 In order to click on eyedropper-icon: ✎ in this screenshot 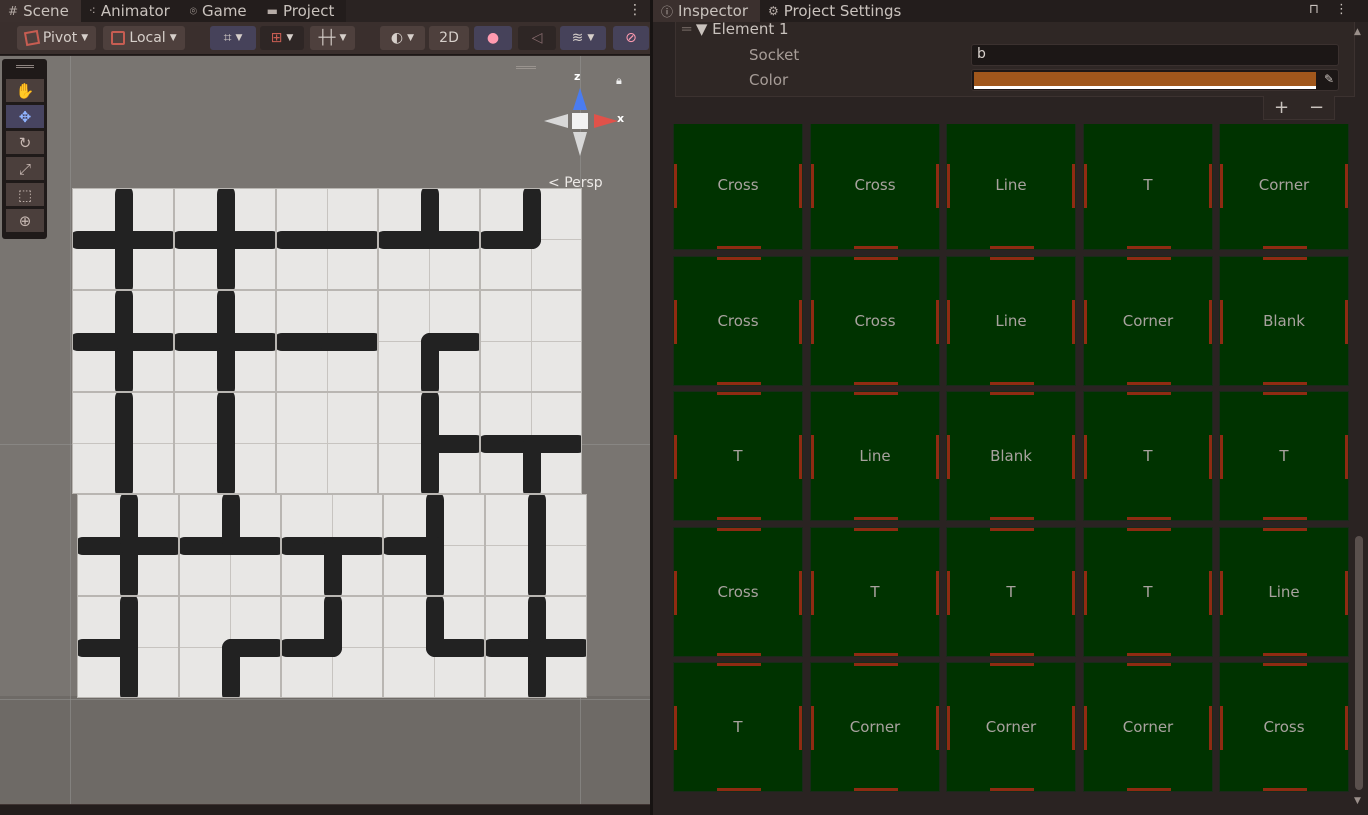, I will do `click(1329, 79)`.